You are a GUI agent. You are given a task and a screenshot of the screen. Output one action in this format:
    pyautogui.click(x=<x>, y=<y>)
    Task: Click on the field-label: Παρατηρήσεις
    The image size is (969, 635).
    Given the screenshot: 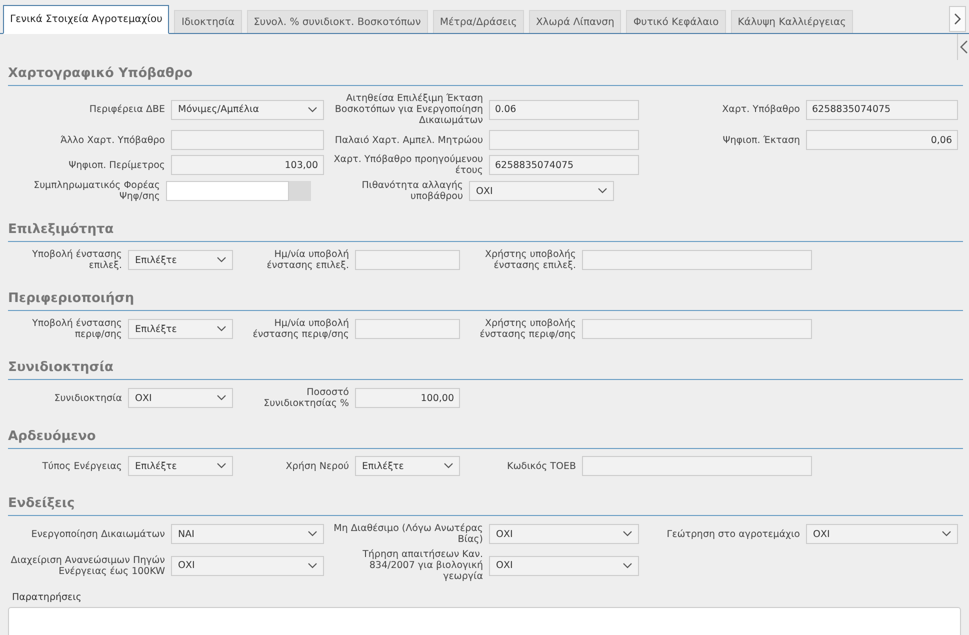 What is the action you would take?
    pyautogui.click(x=47, y=597)
    